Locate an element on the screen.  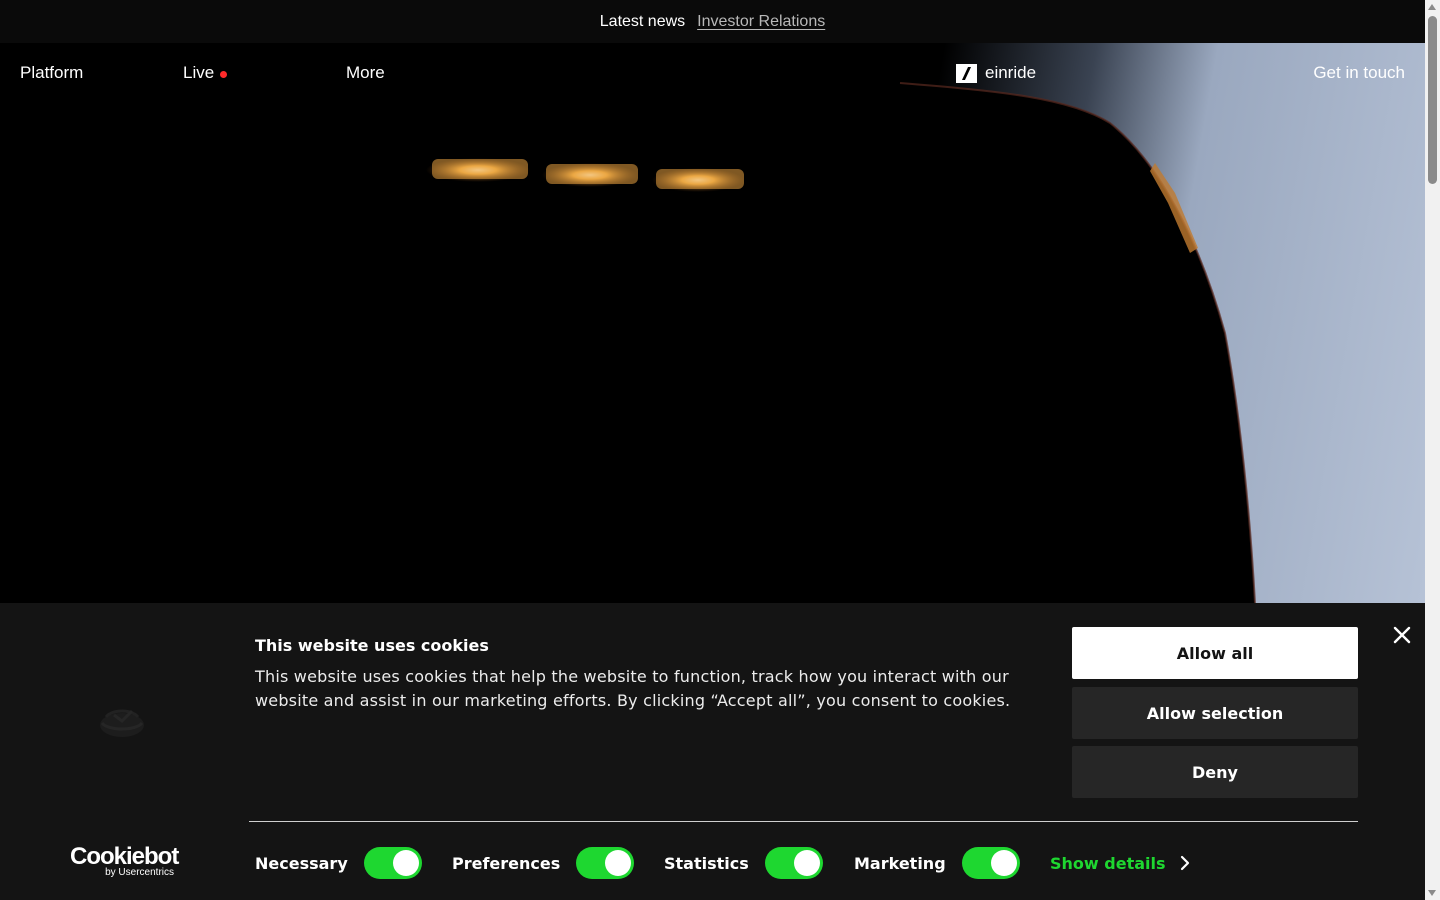
cookiebot-name: Cookiebot is located at coordinates (124, 856).